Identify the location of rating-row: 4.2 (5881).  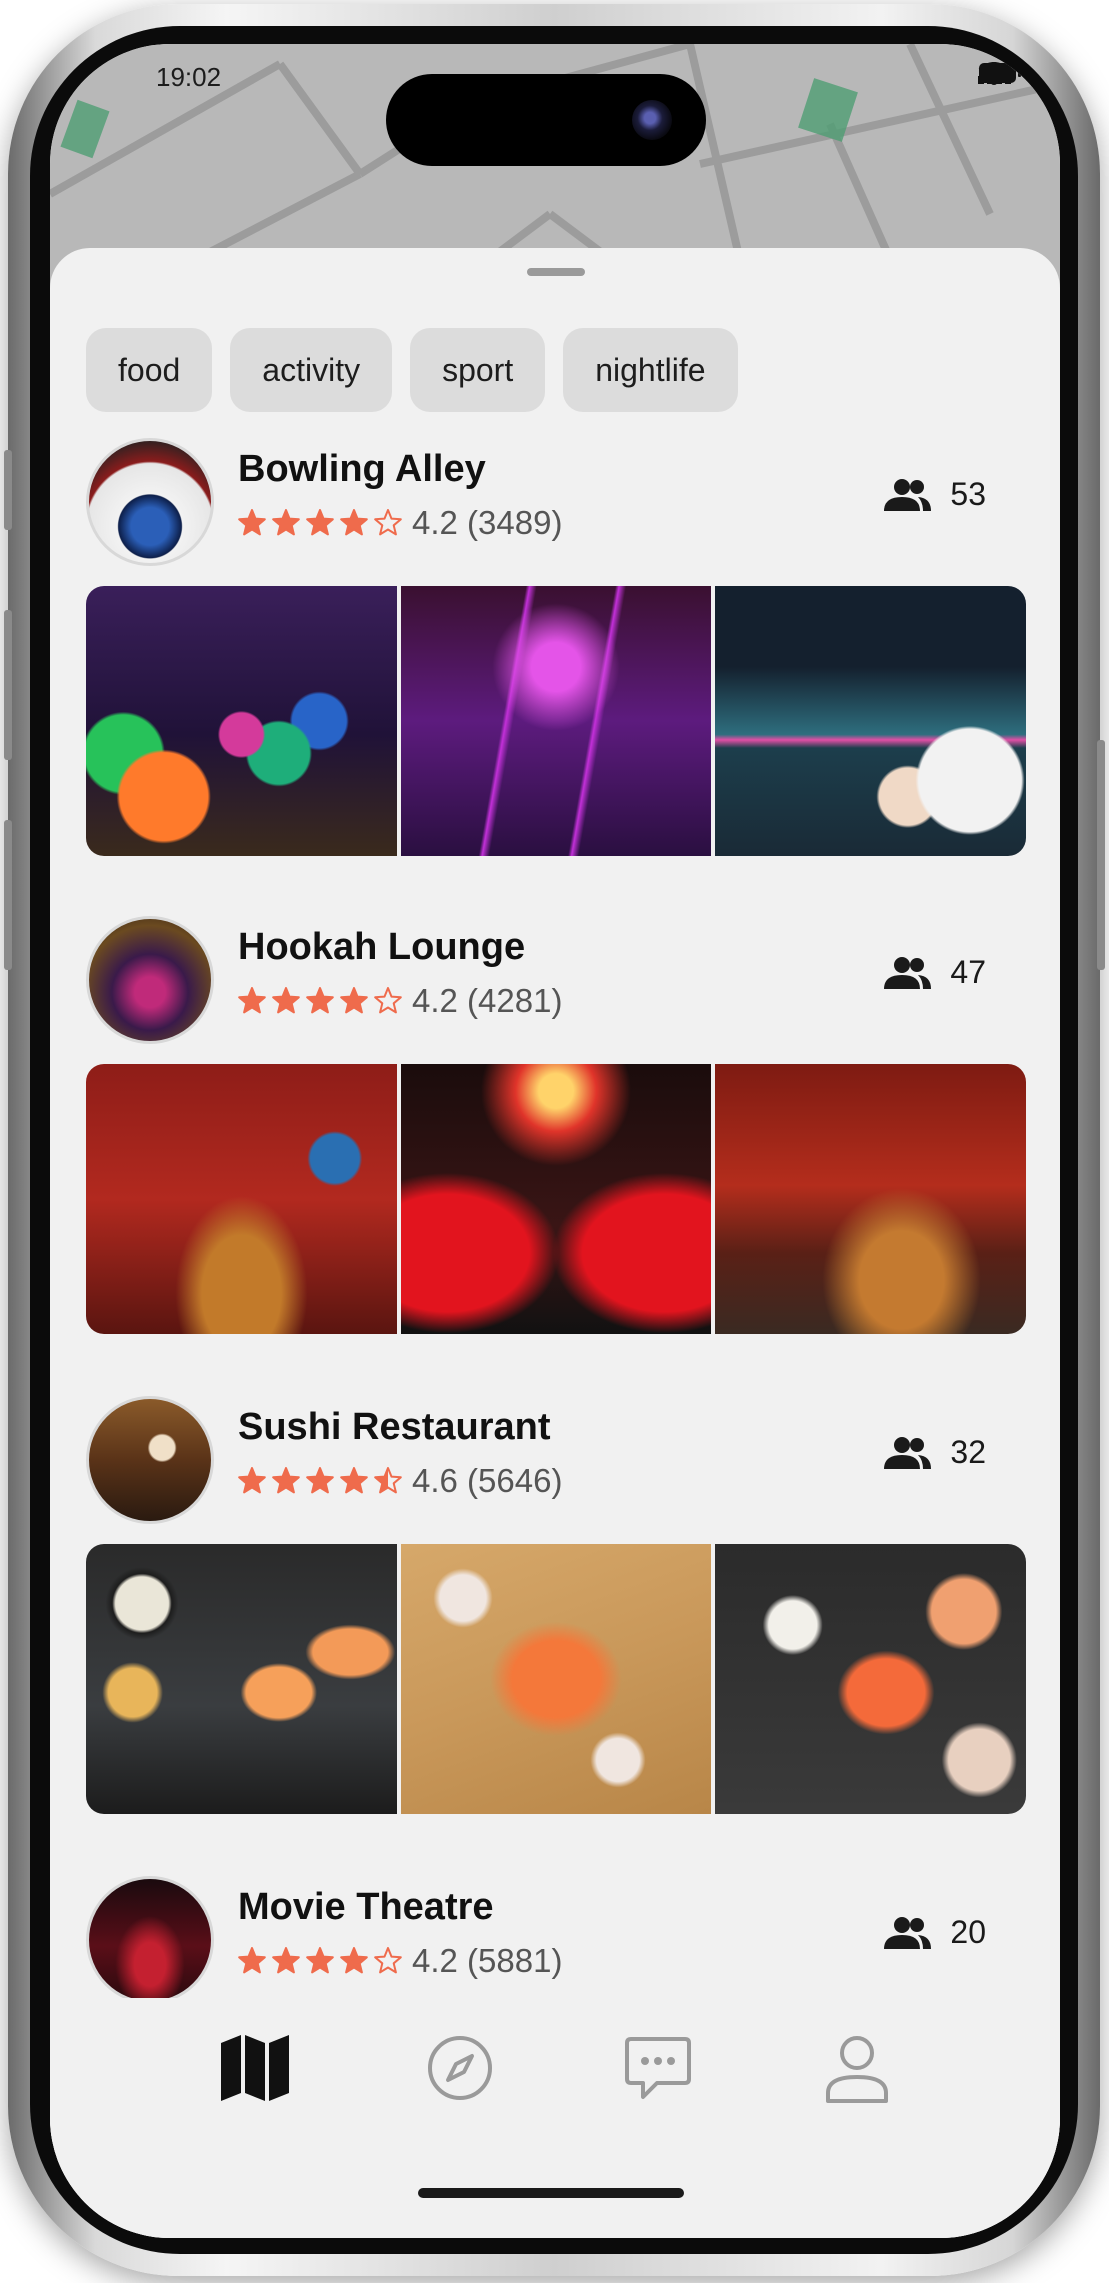
(400, 1961).